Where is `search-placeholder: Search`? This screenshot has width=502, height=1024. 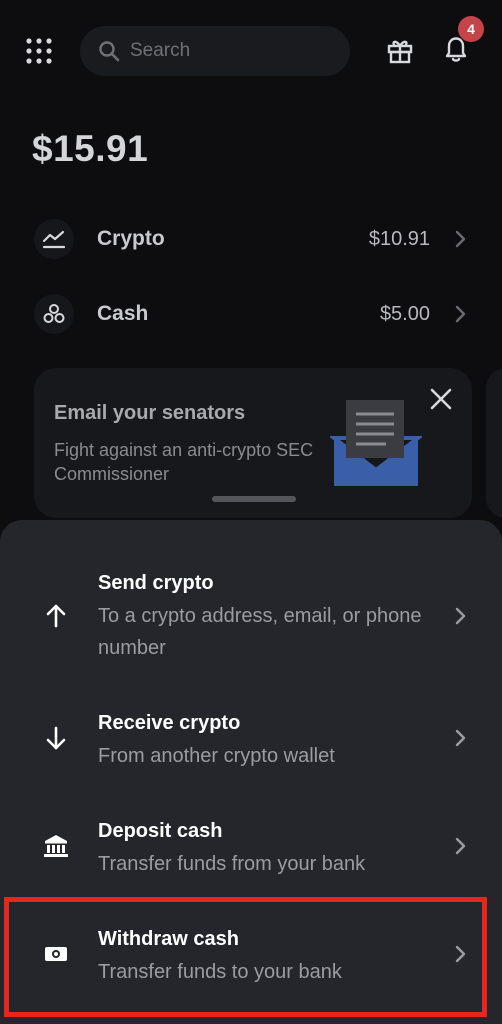
search-placeholder: Search is located at coordinates (160, 50).